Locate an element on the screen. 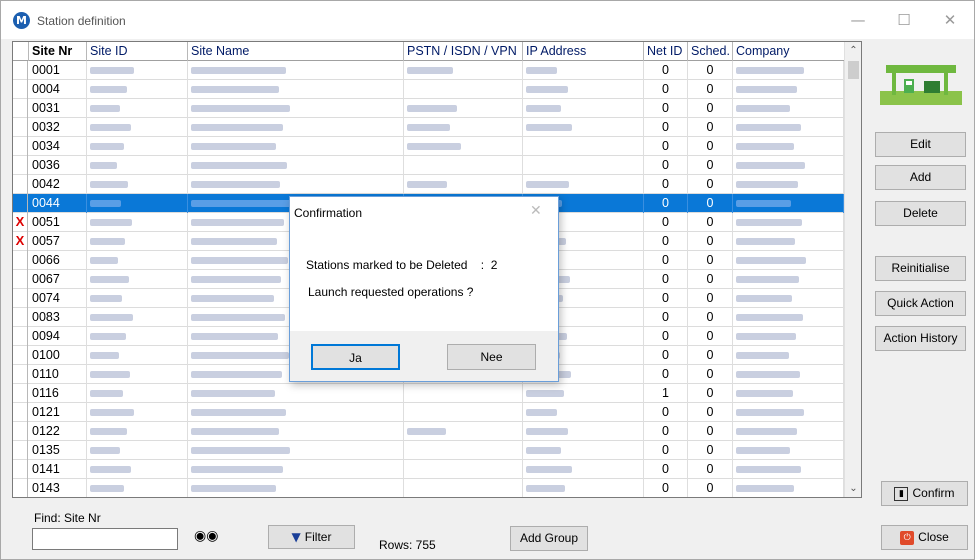 Image resolution: width=975 pixels, height=560 pixels. site-nr-cell: 0036 is located at coordinates (58, 165).